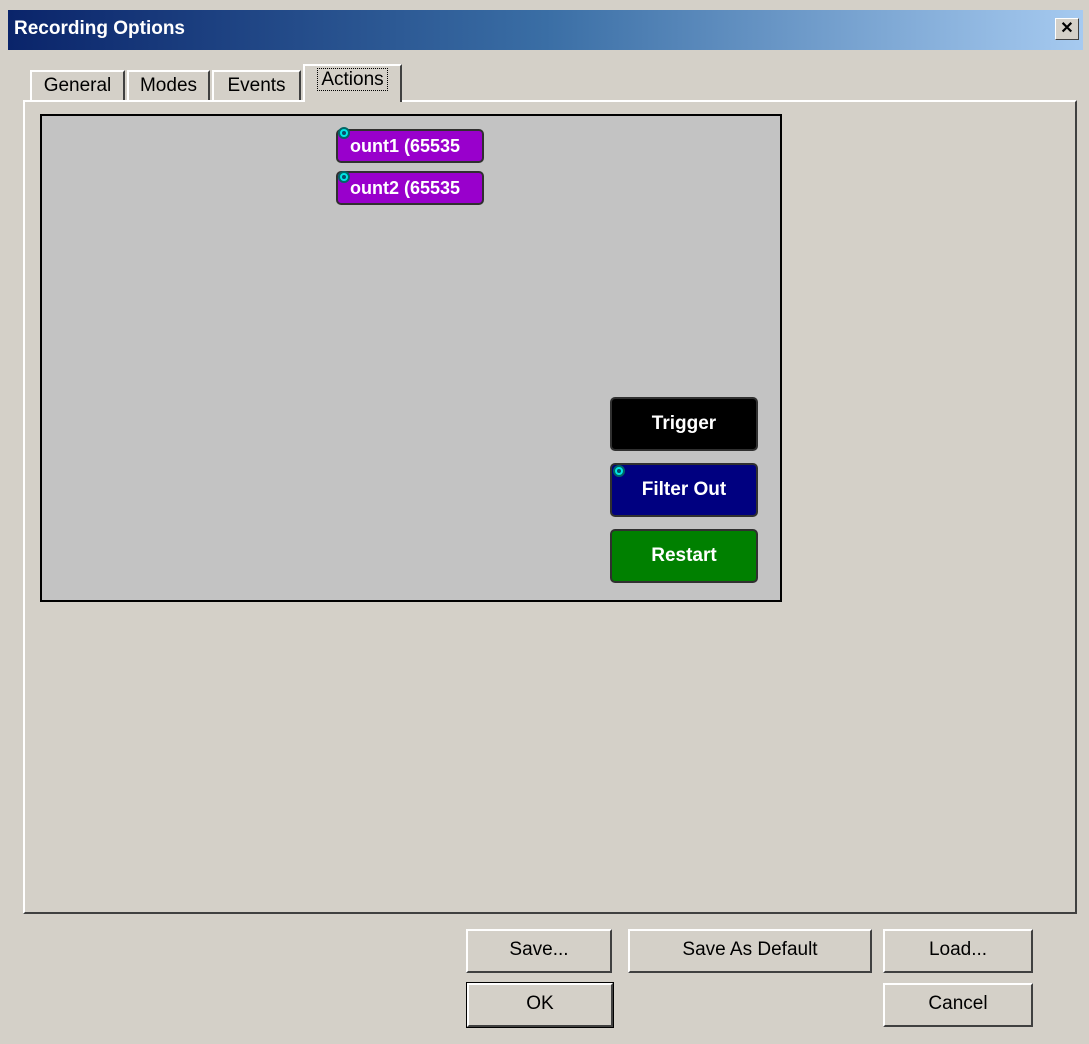  I want to click on action-node-restart: Restart, so click(684, 556).